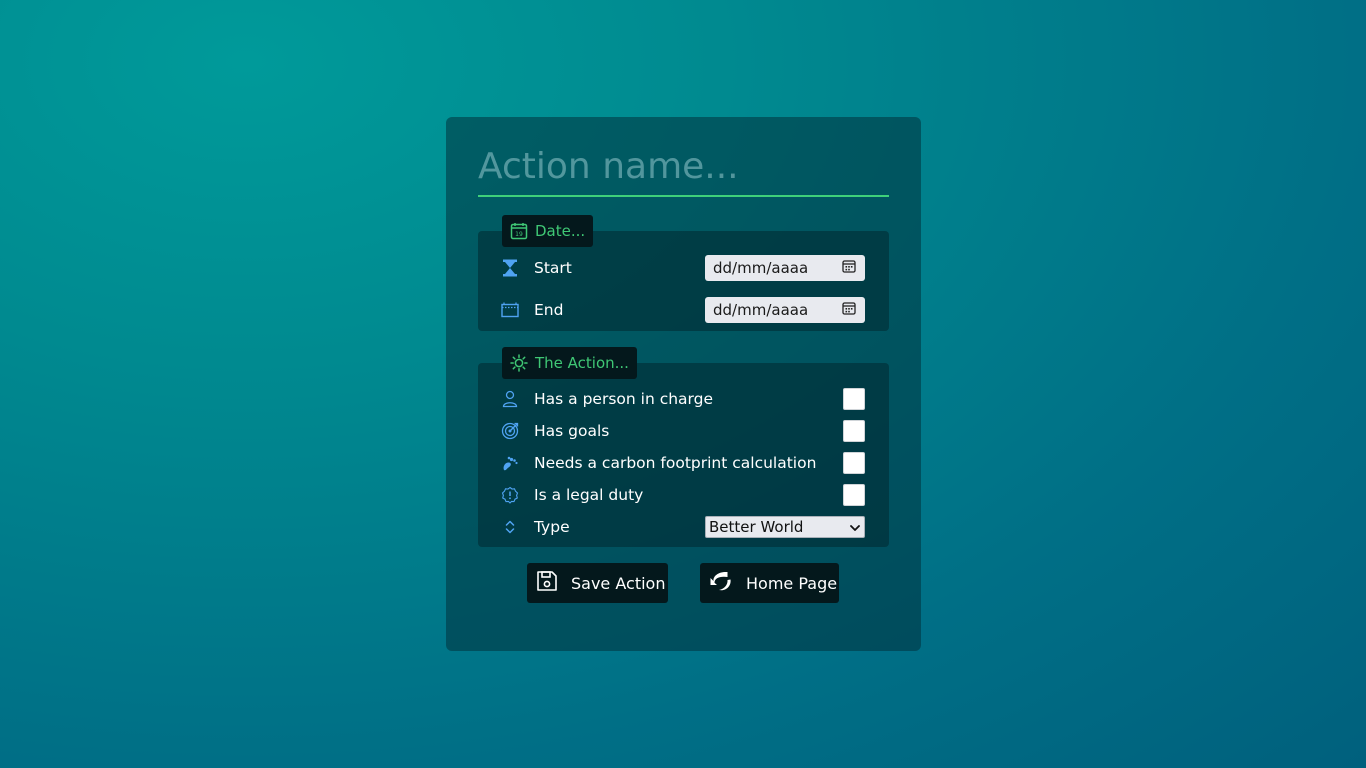 This screenshot has width=1366, height=768. What do you see at coordinates (683, 170) in the screenshot?
I see `action-name-input` at bounding box center [683, 170].